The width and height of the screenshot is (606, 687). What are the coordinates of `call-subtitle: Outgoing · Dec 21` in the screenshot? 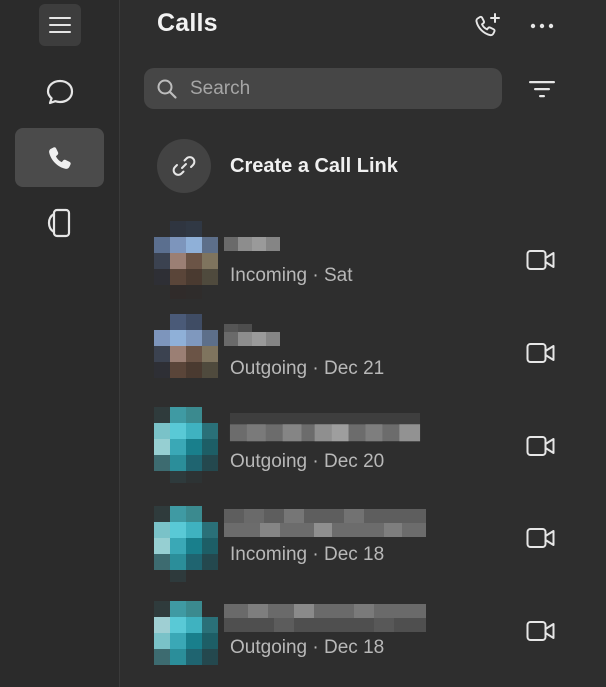 It's located at (307, 368).